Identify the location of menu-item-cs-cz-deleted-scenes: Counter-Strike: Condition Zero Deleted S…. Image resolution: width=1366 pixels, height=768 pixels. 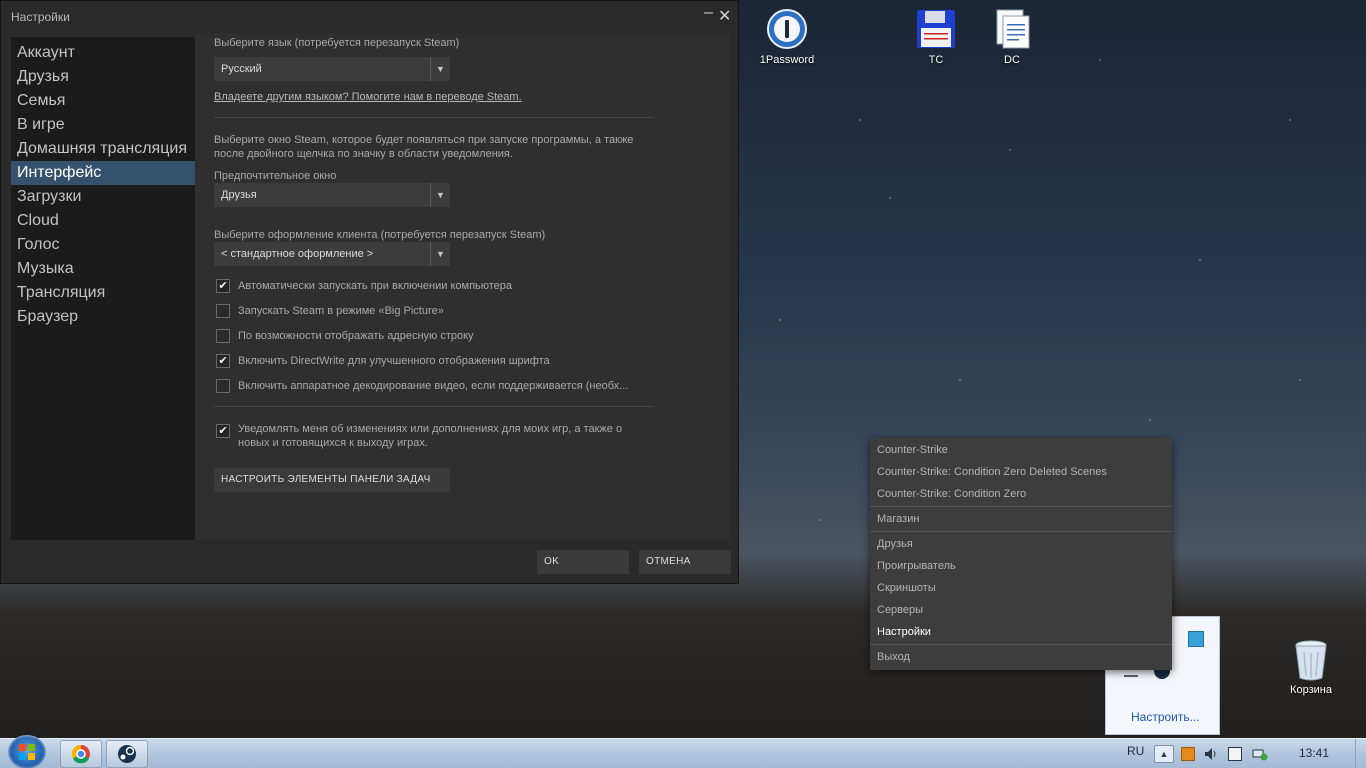
(992, 472).